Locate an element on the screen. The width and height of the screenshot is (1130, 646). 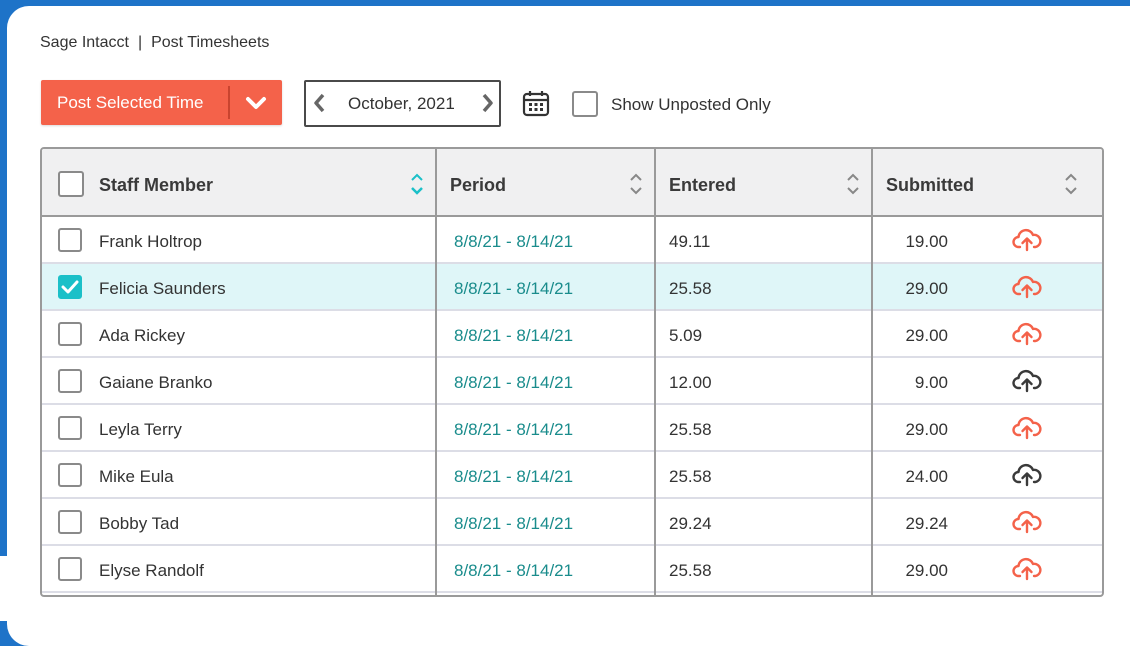
entered-hours: 12.00 is located at coordinates (690, 382).